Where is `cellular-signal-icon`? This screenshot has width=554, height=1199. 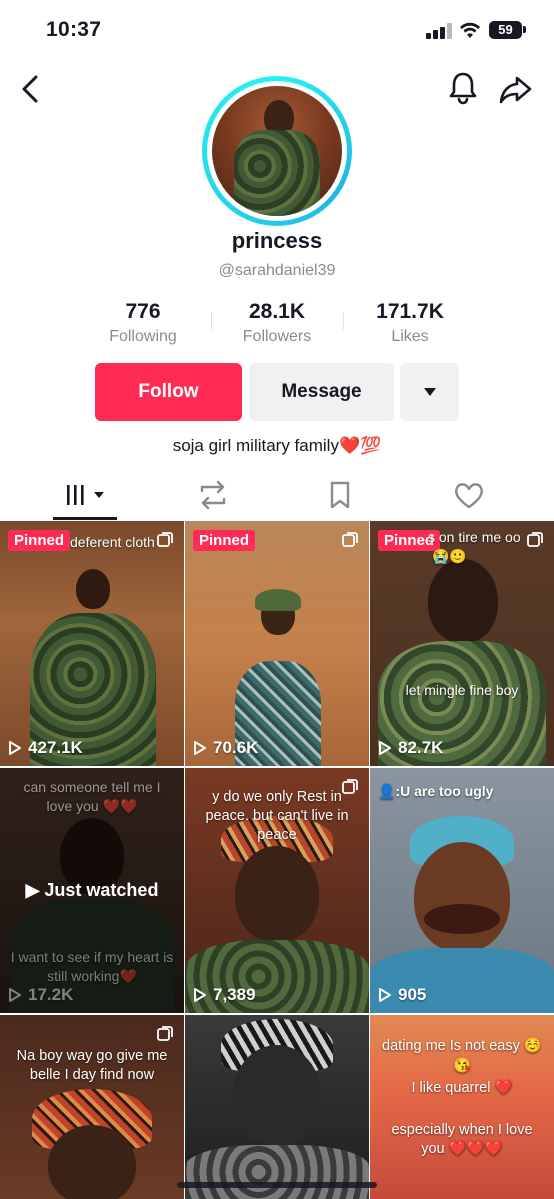 cellular-signal-icon is located at coordinates (439, 31).